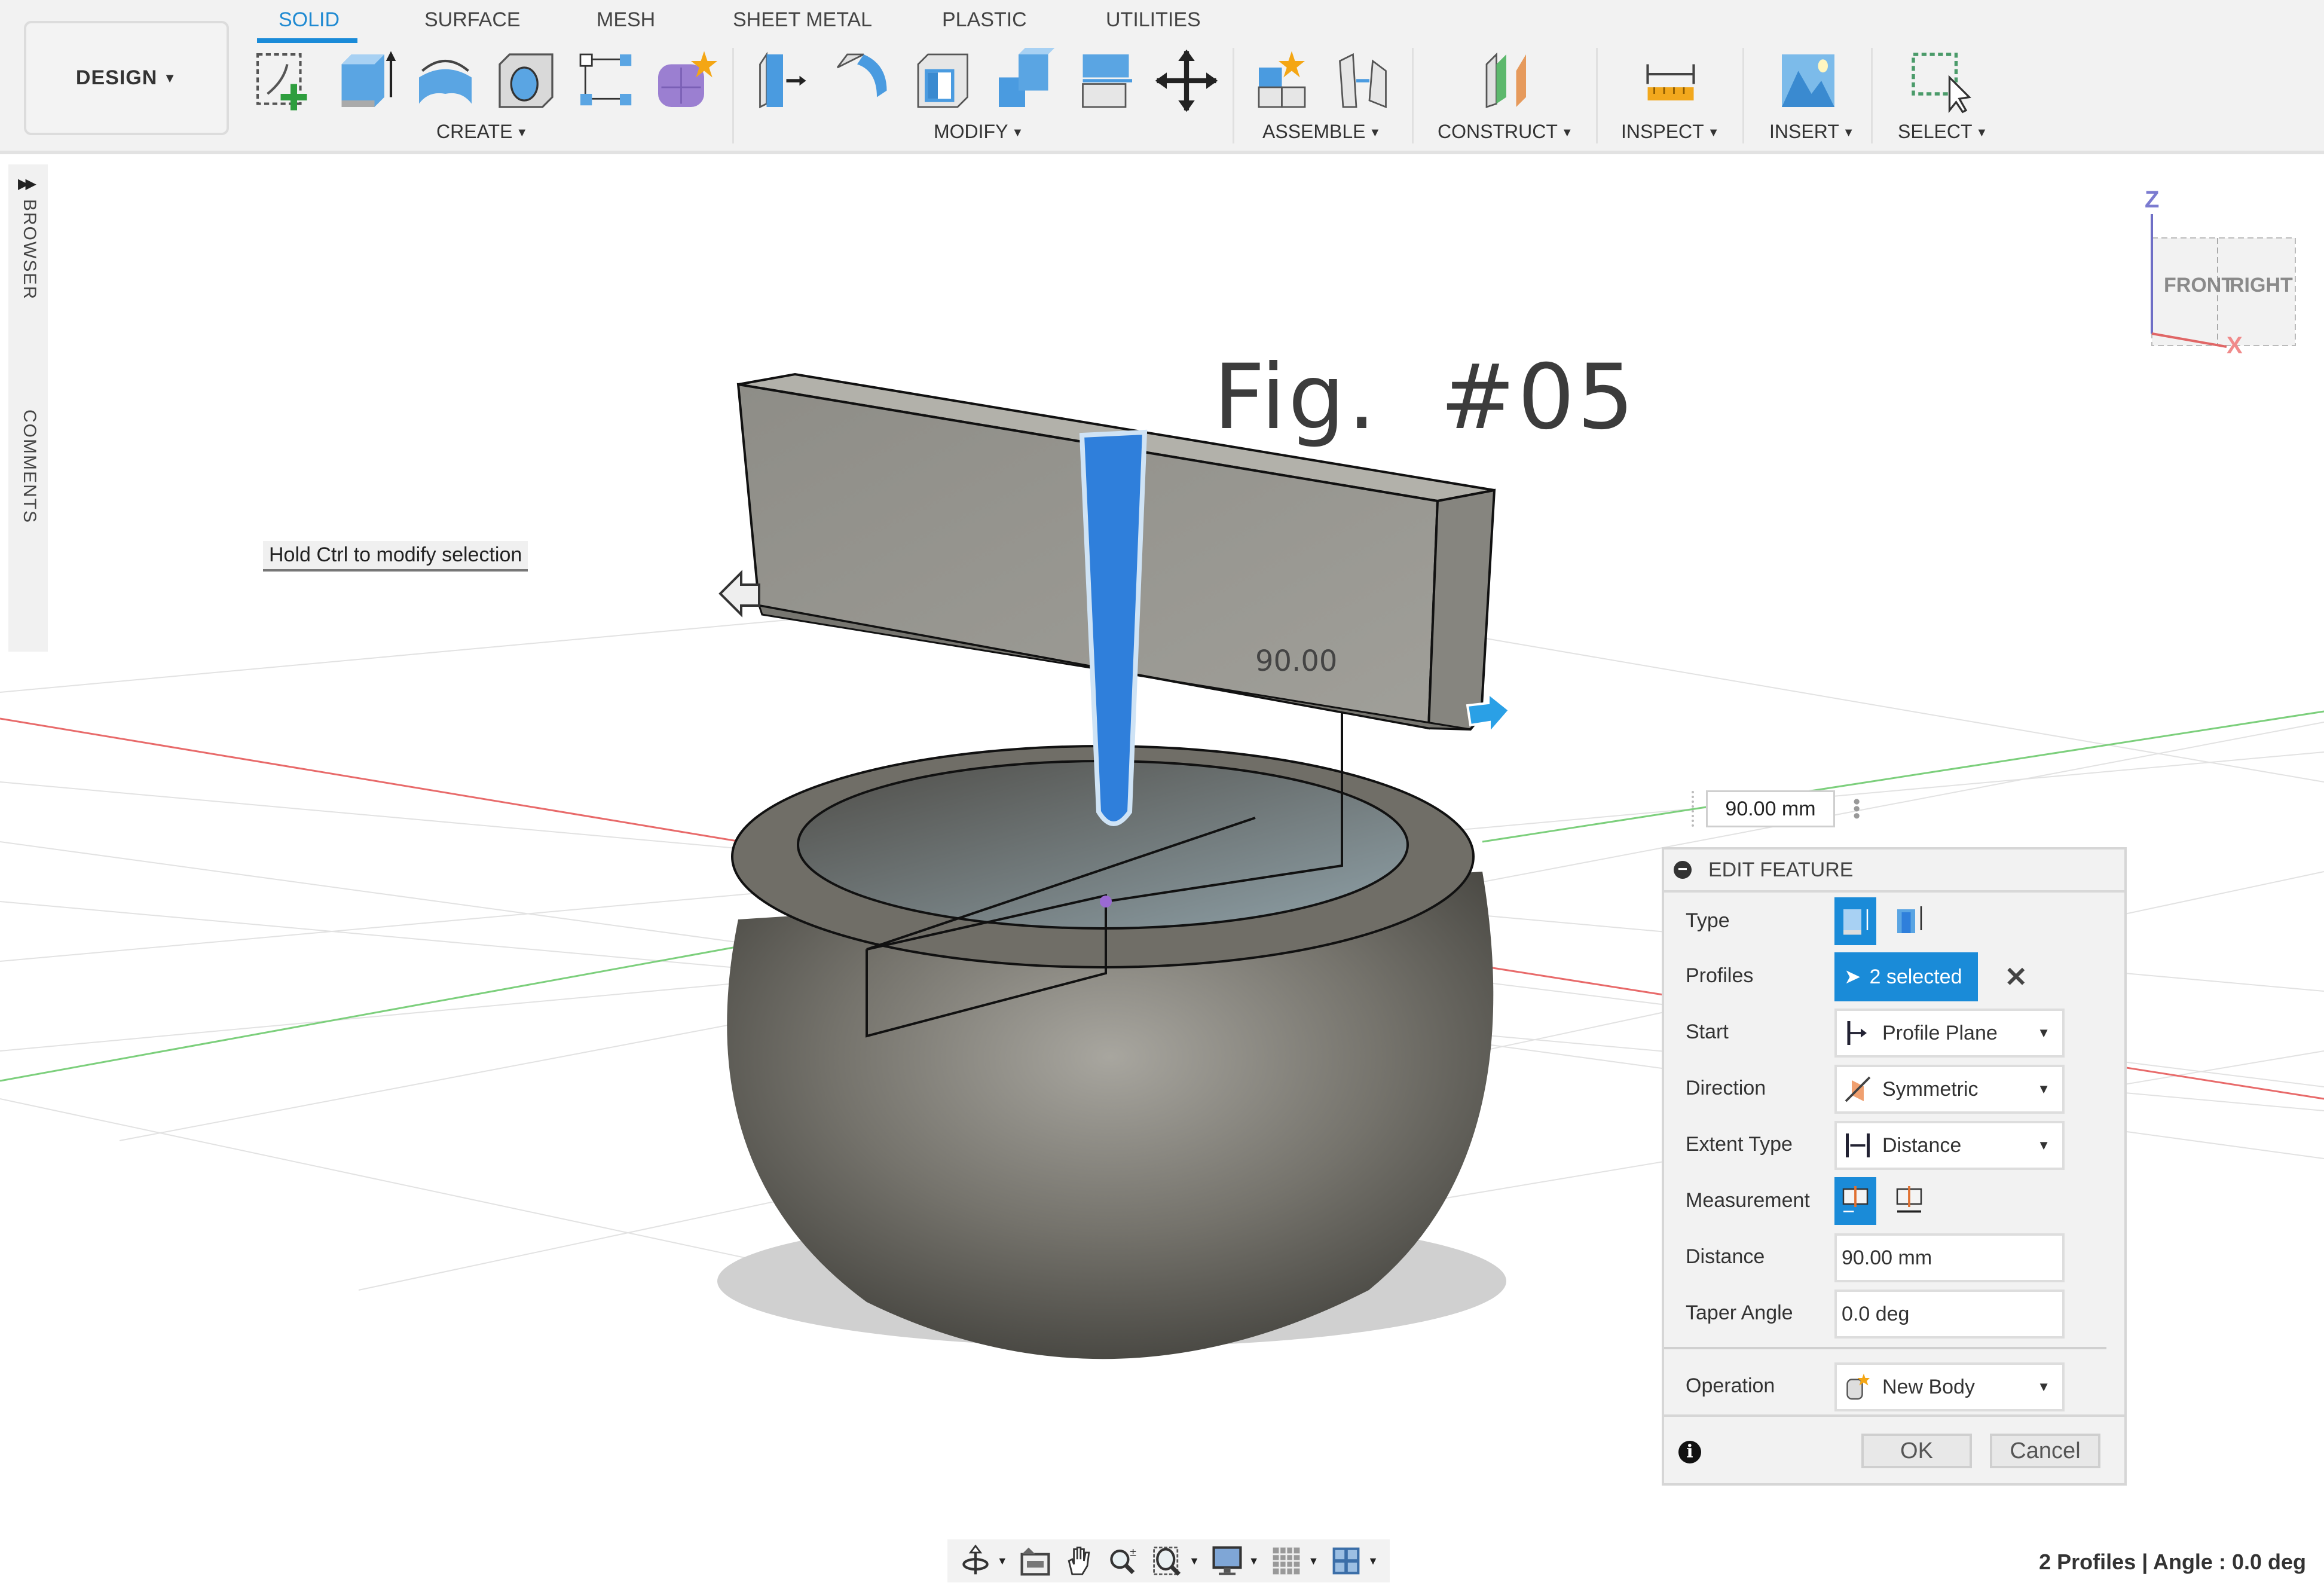  Describe the element at coordinates (1154, 20) in the screenshot. I see `tab-utilities: UTILITIES` at that location.